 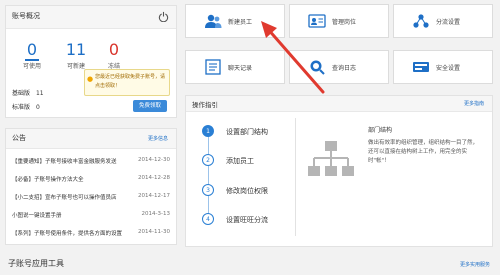 What do you see at coordinates (154, 178) in the screenshot?
I see `announcement-date: 2014-12-28` at bounding box center [154, 178].